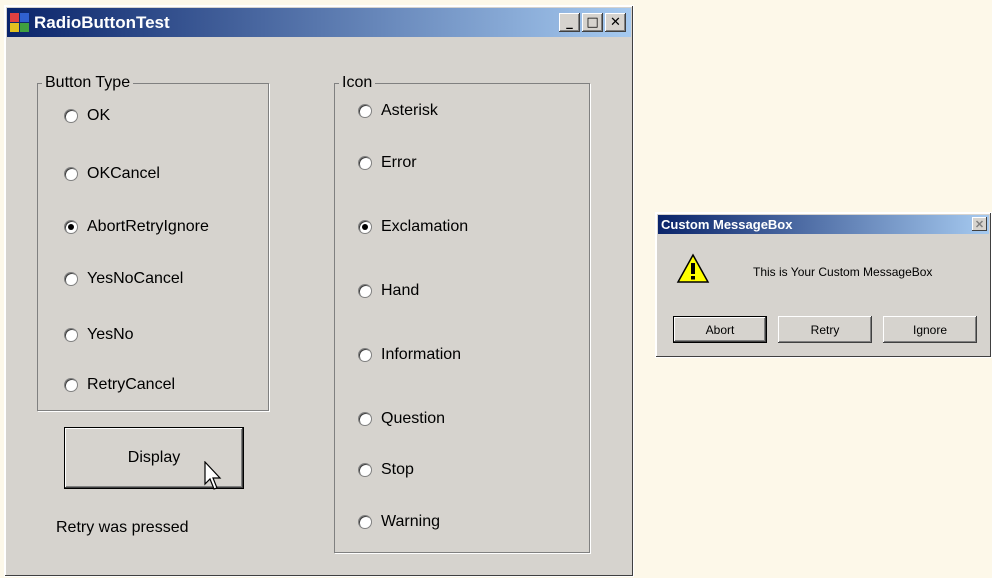 This screenshot has height=578, width=992. I want to click on icon-radio-label: Question, so click(413, 418).